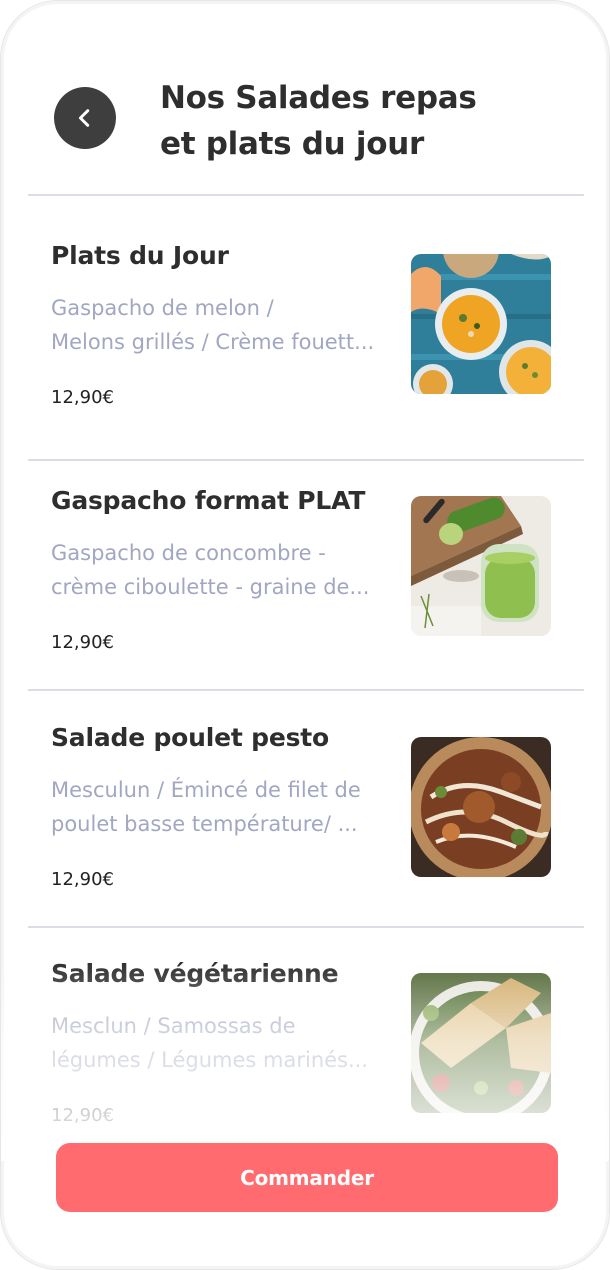  What do you see at coordinates (481, 807) in the screenshot?
I see `item-photo-salade-poulet` at bounding box center [481, 807].